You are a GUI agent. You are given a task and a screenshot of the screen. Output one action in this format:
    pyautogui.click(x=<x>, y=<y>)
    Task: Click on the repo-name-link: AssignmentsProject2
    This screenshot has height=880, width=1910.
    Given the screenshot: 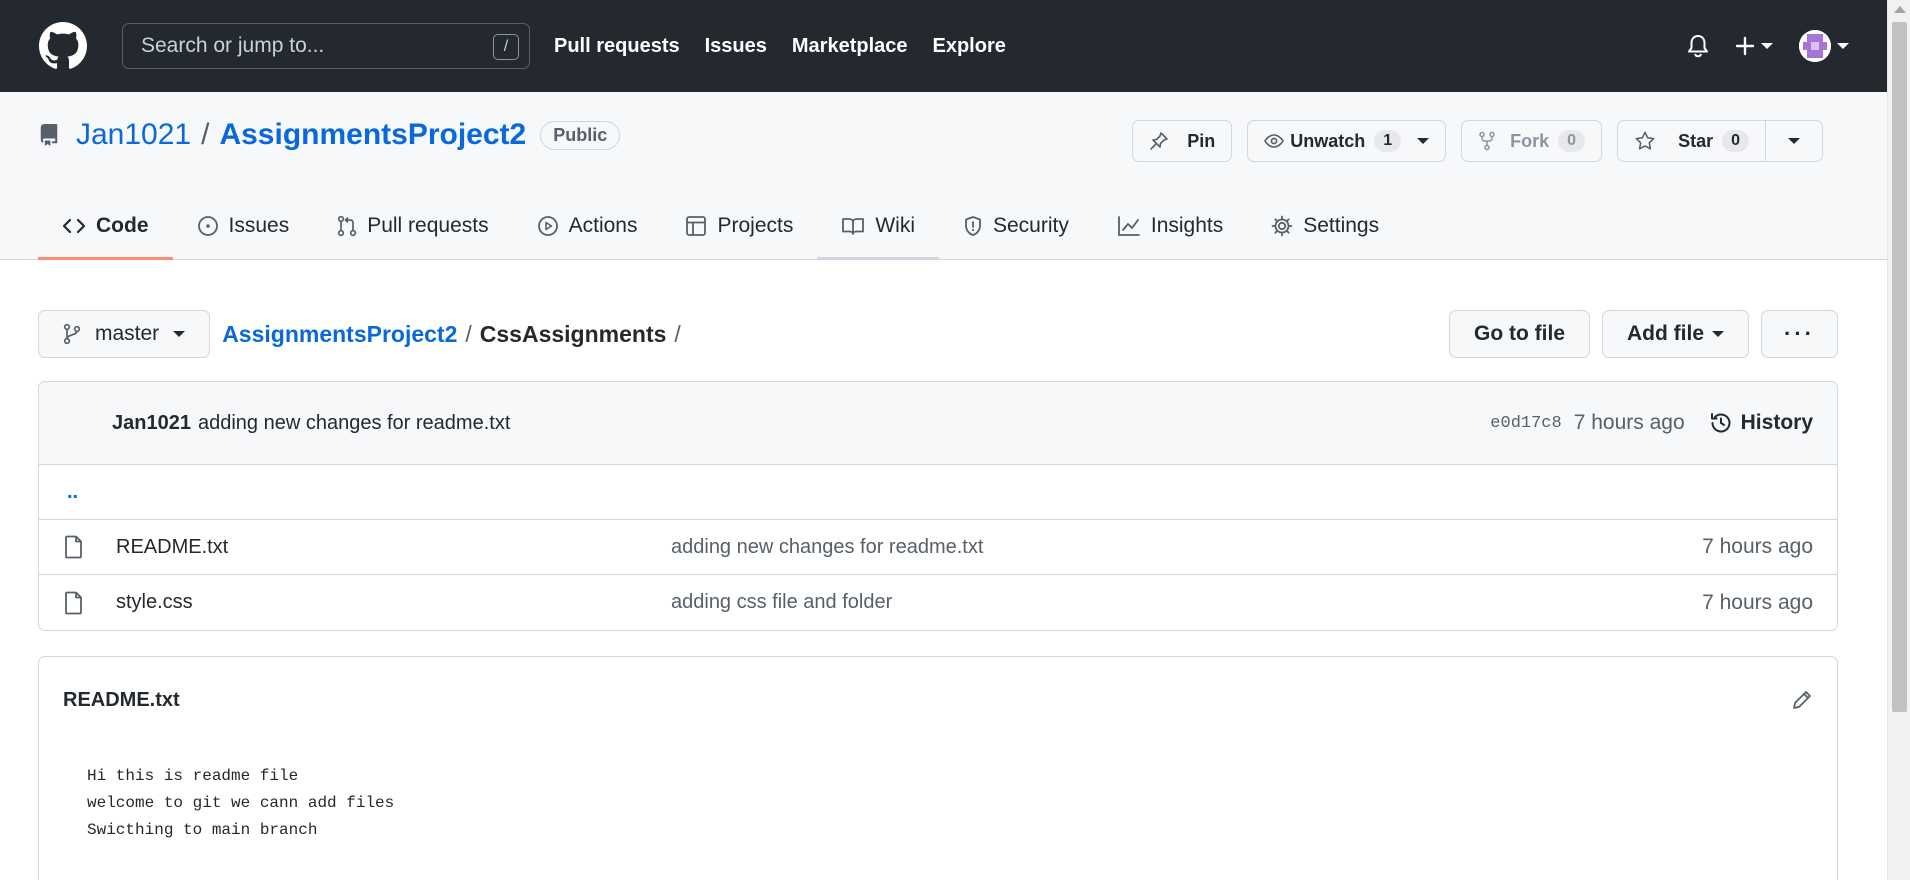 What is the action you would take?
    pyautogui.click(x=372, y=135)
    